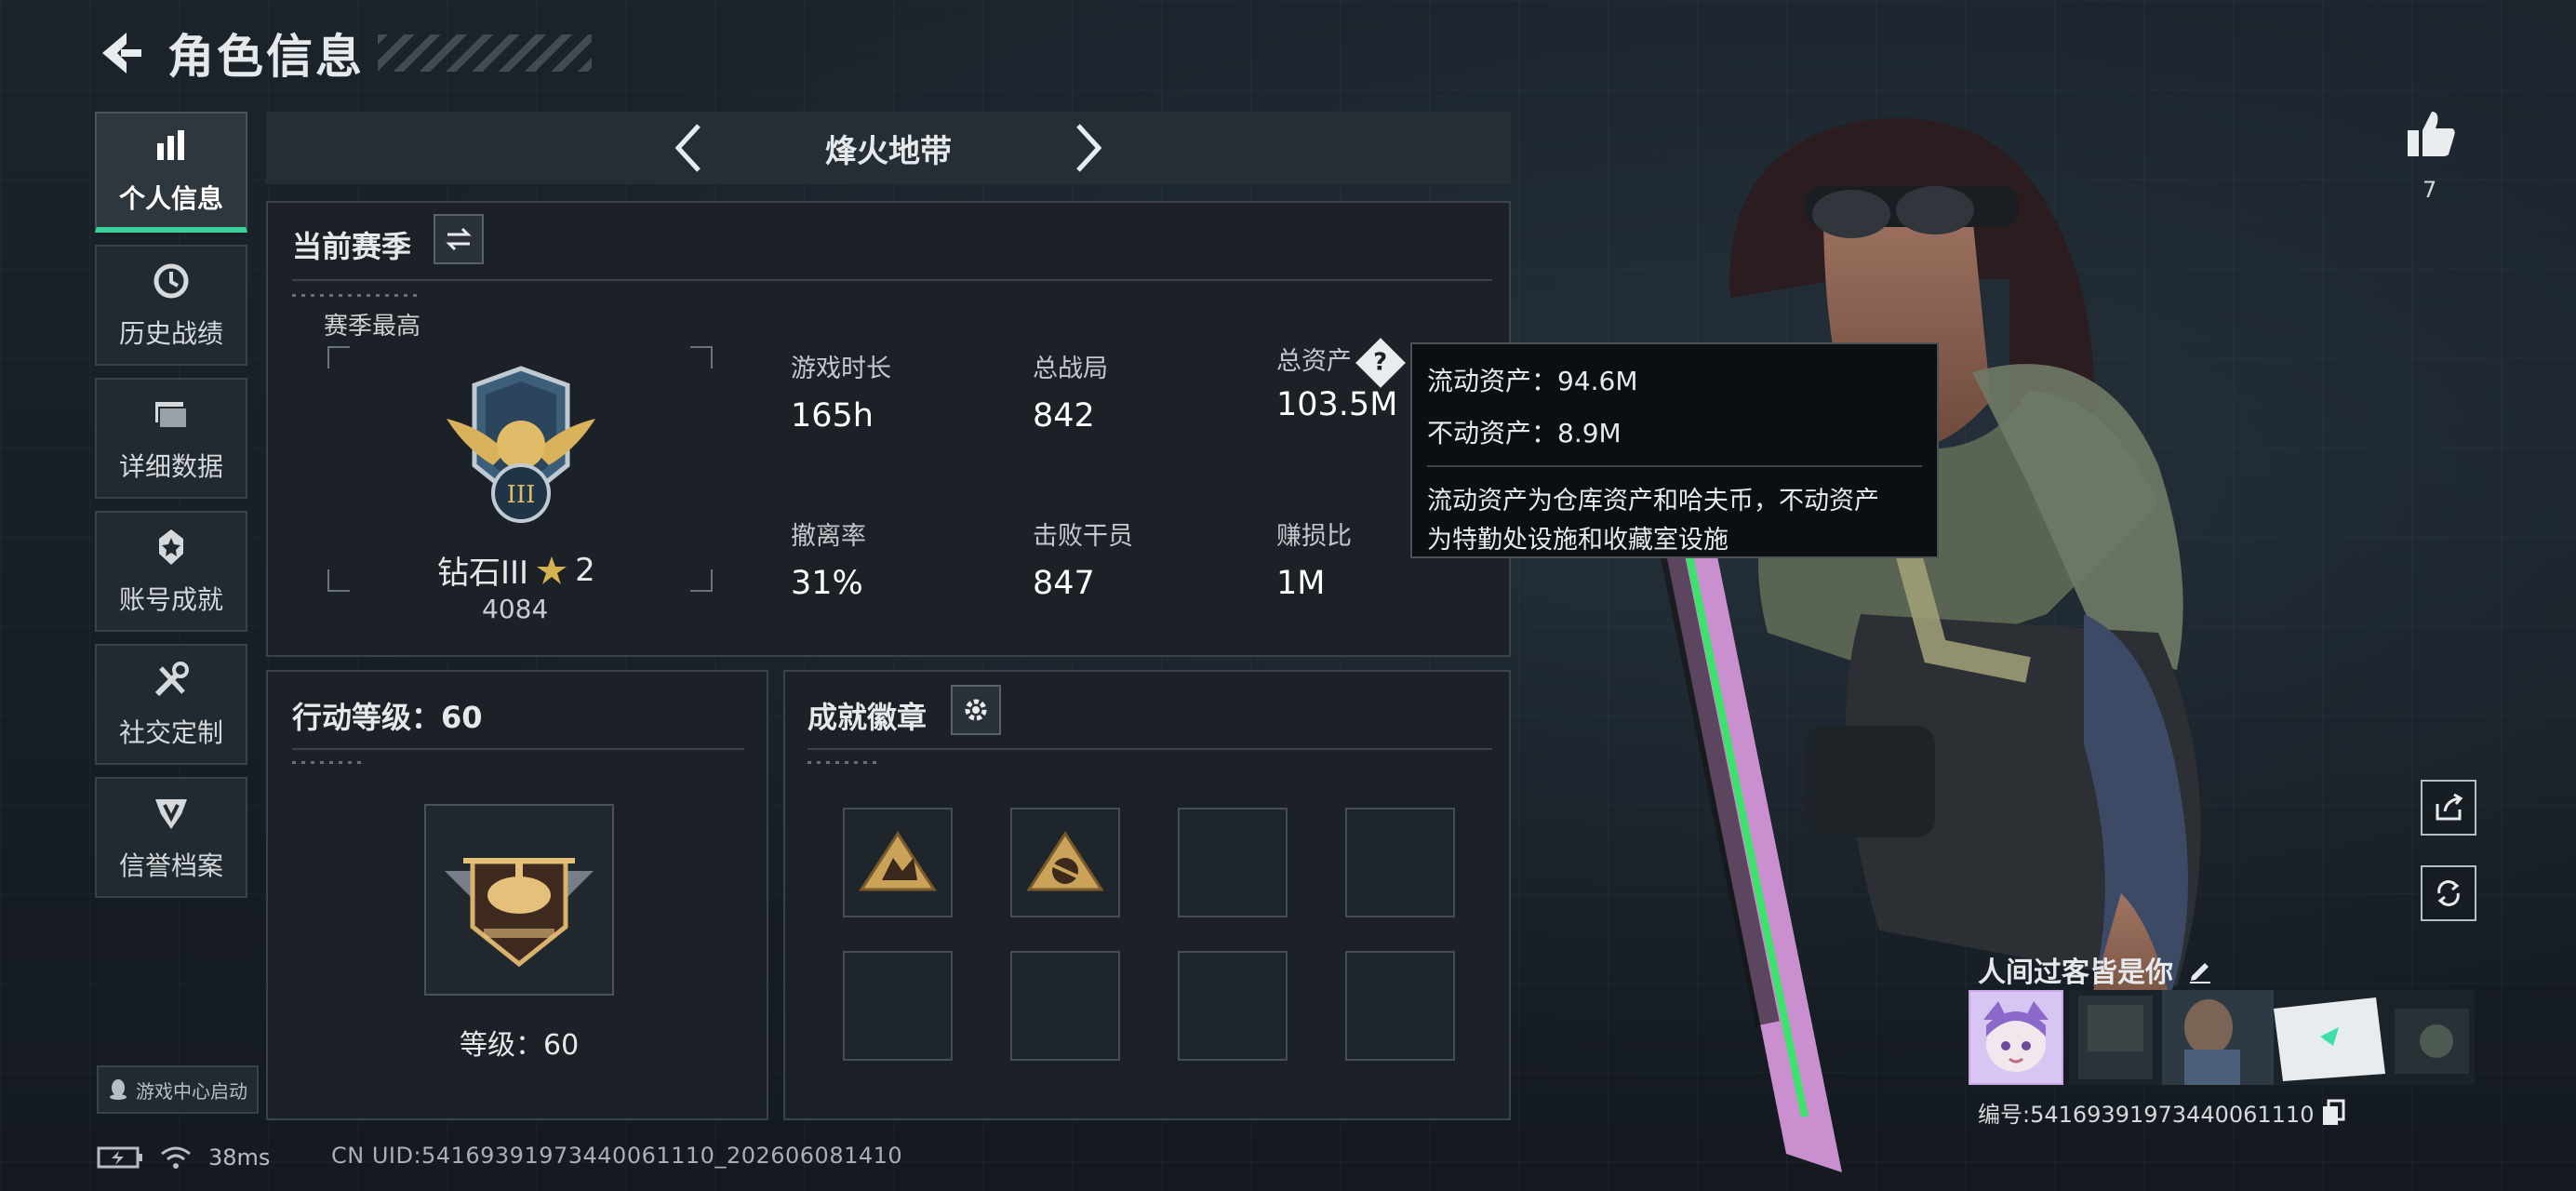  What do you see at coordinates (118, 1089) in the screenshot?
I see `qq-icon` at bounding box center [118, 1089].